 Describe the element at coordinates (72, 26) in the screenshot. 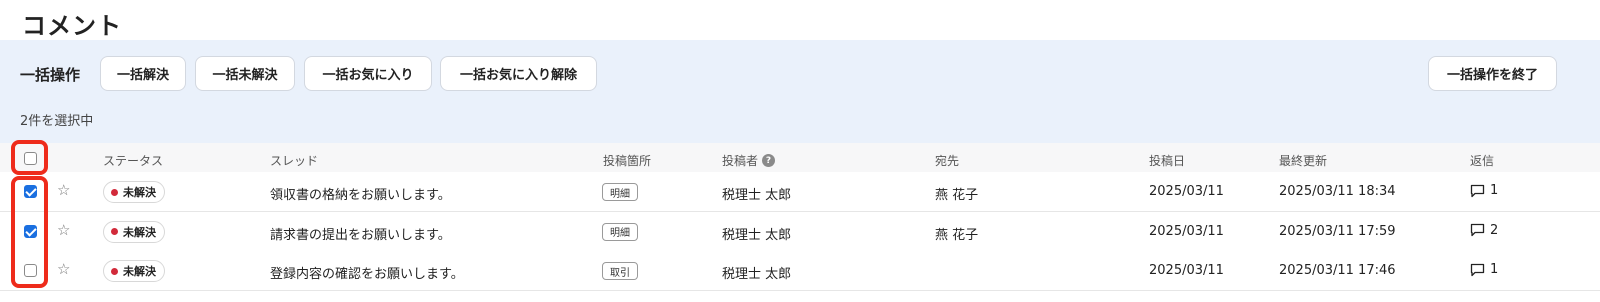

I see `page-title: コメント` at that location.